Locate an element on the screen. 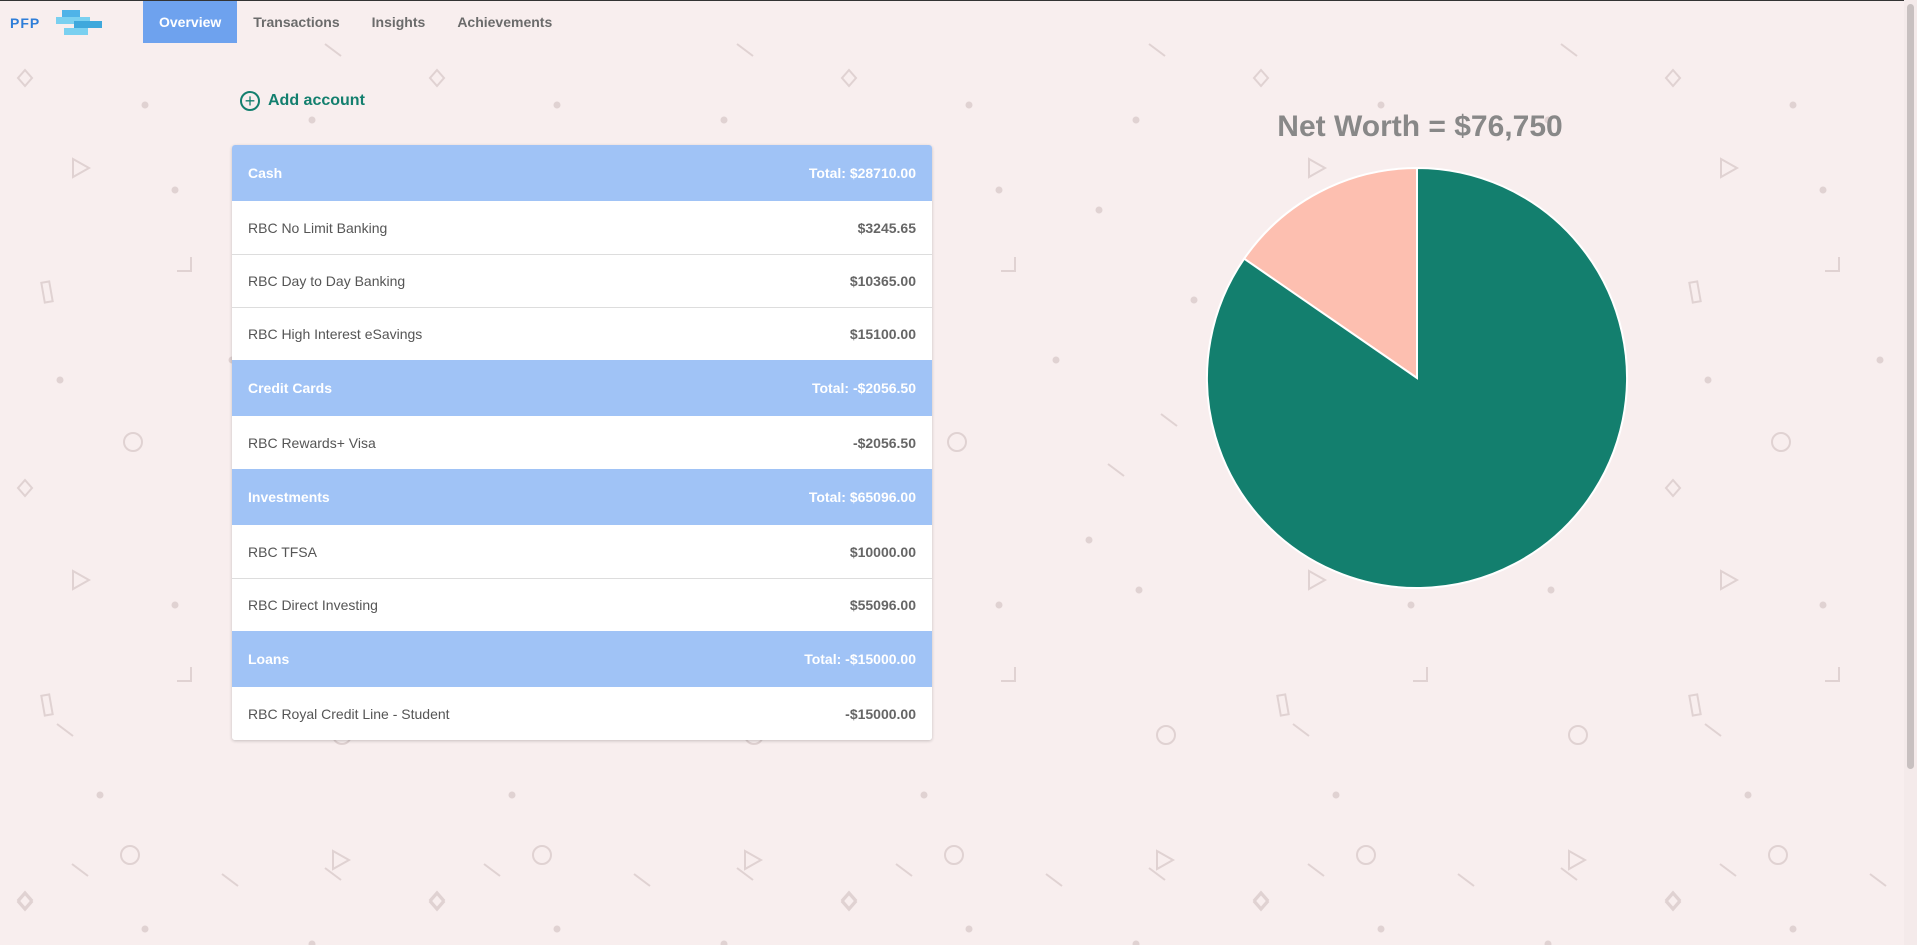 The width and height of the screenshot is (1917, 945). account-name: RBC Day to Day Banking is located at coordinates (327, 281).